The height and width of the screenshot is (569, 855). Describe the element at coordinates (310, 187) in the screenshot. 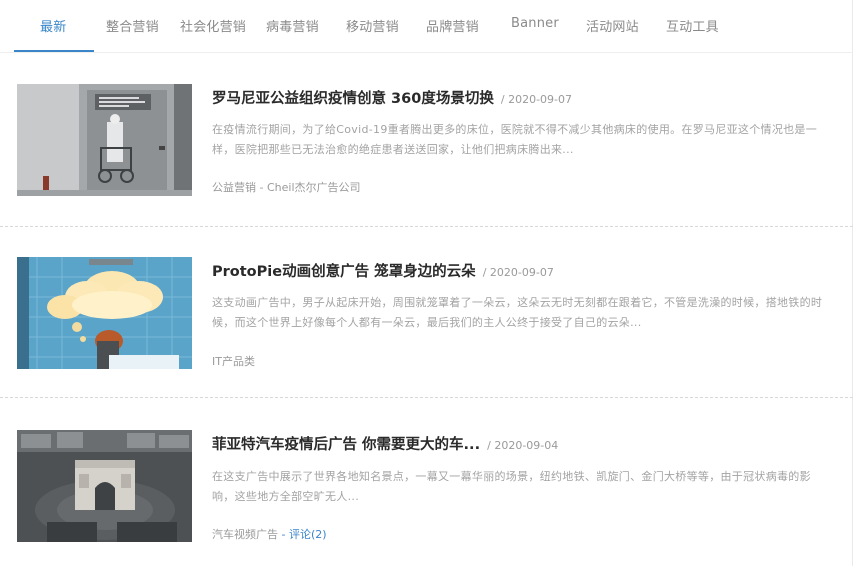

I see `article-agency: - Cheil杰尔广告公司` at that location.